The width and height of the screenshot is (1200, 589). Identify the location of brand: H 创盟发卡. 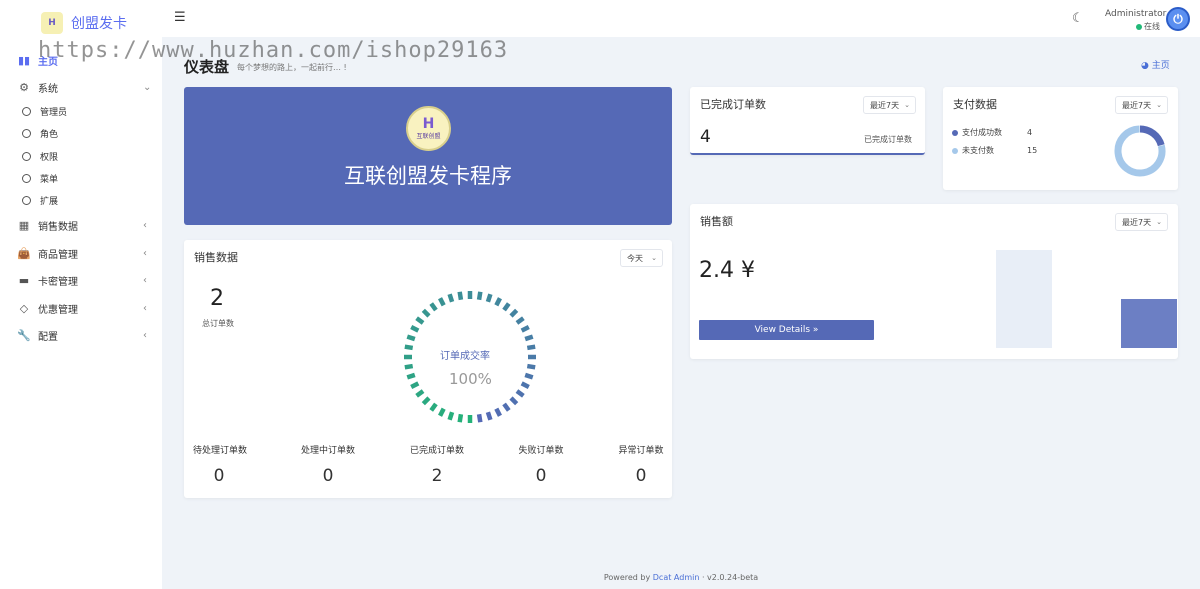
(81, 23).